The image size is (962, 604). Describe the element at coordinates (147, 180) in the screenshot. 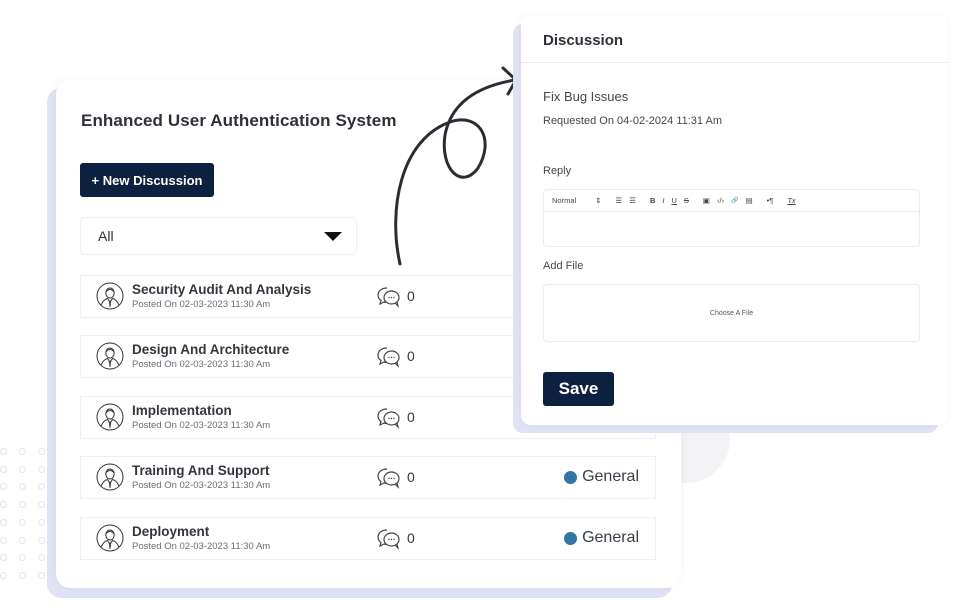

I see `new-discussion-button: + New Discussion` at that location.